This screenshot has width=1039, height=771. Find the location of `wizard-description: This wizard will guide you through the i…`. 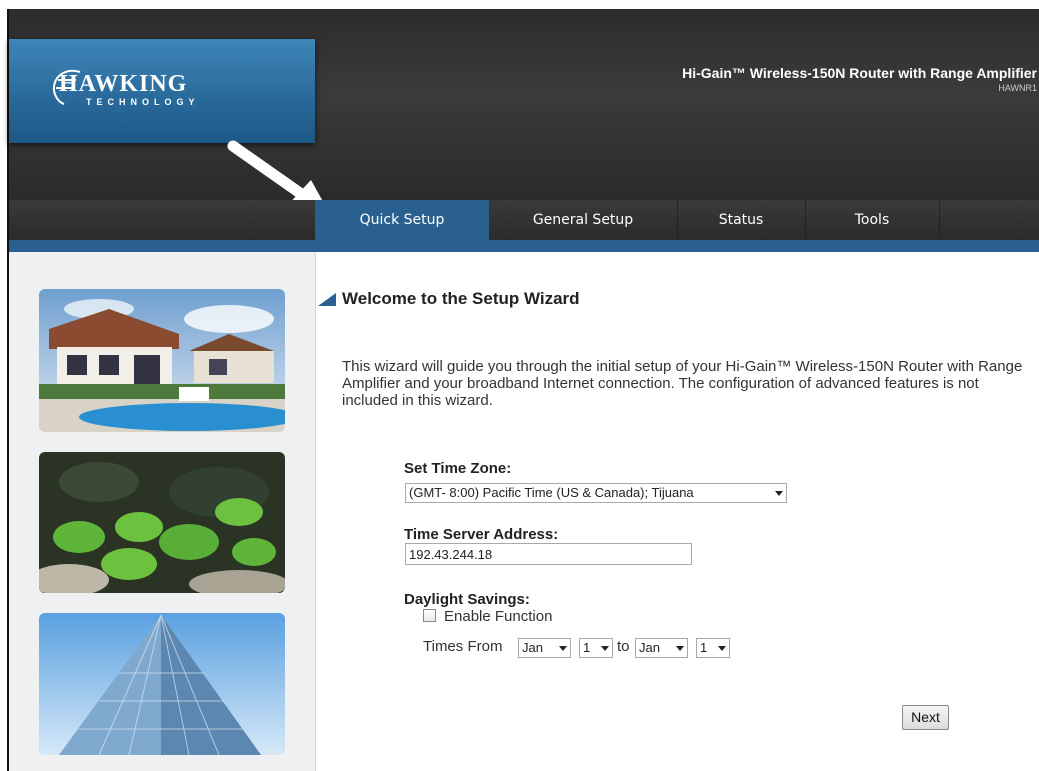

wizard-description: This wizard will guide you through the i… is located at coordinates (682, 383).